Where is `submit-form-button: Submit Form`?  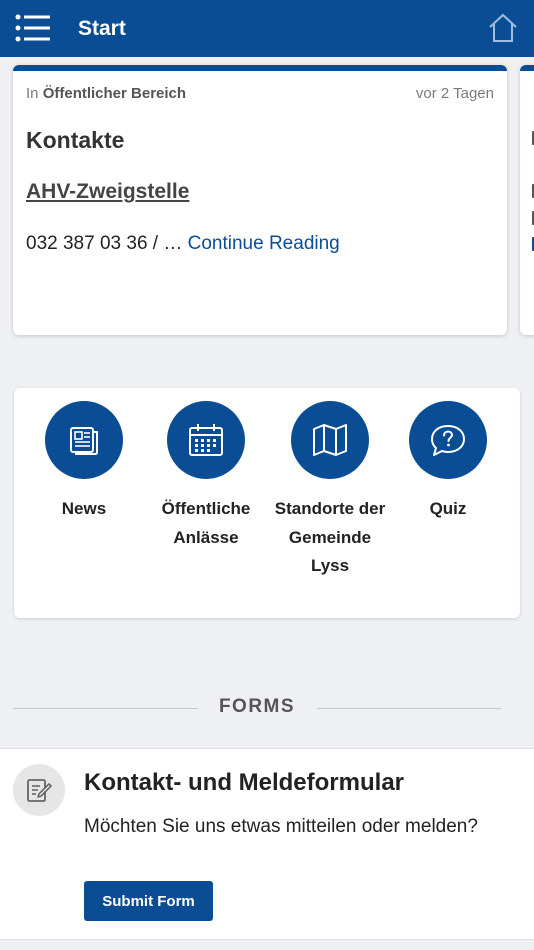
submit-form-button: Submit Form is located at coordinates (148, 901).